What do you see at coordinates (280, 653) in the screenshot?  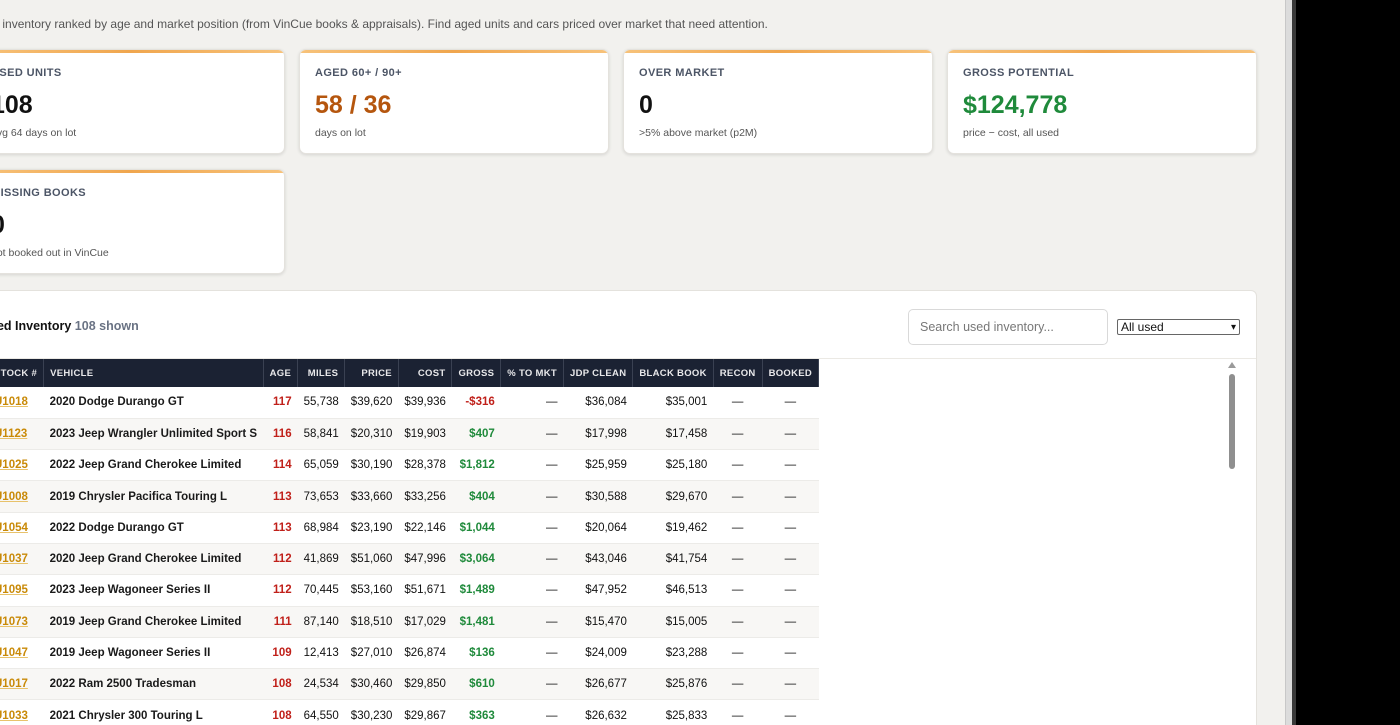 I see `cell-age: 109` at bounding box center [280, 653].